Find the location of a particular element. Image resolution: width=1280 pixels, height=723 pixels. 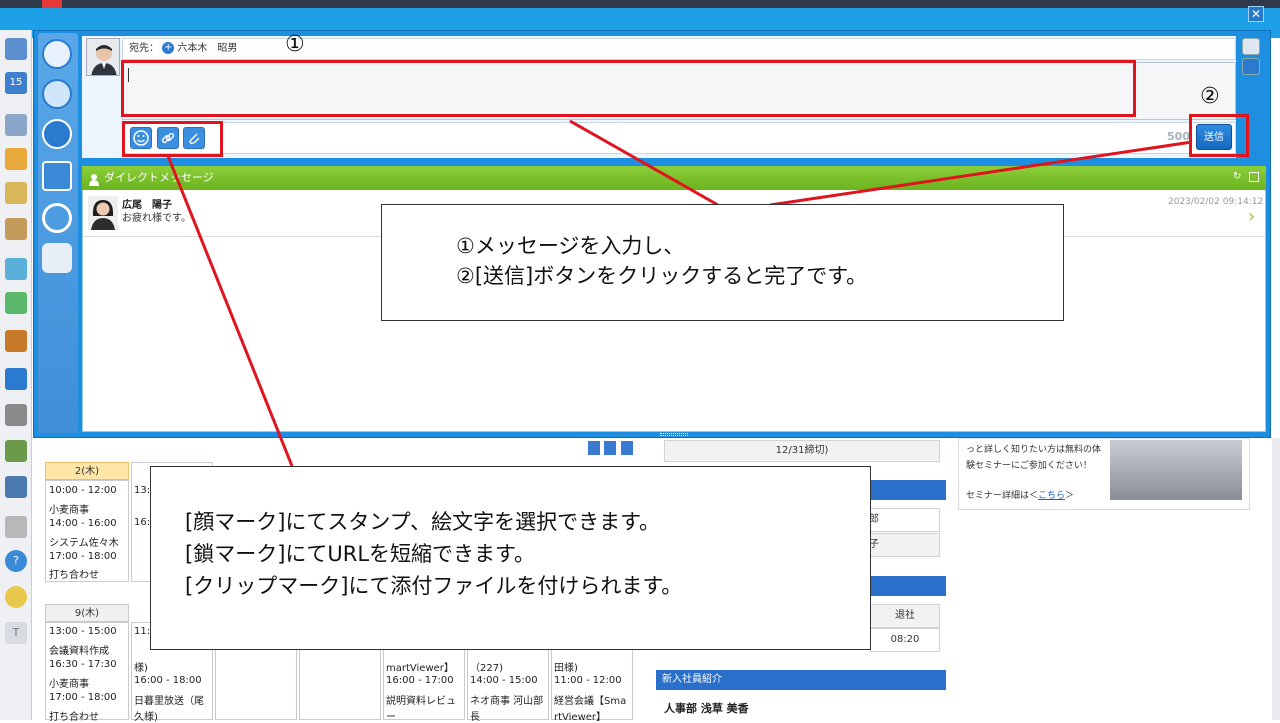

highlight-tool-buttons is located at coordinates (172, 139).